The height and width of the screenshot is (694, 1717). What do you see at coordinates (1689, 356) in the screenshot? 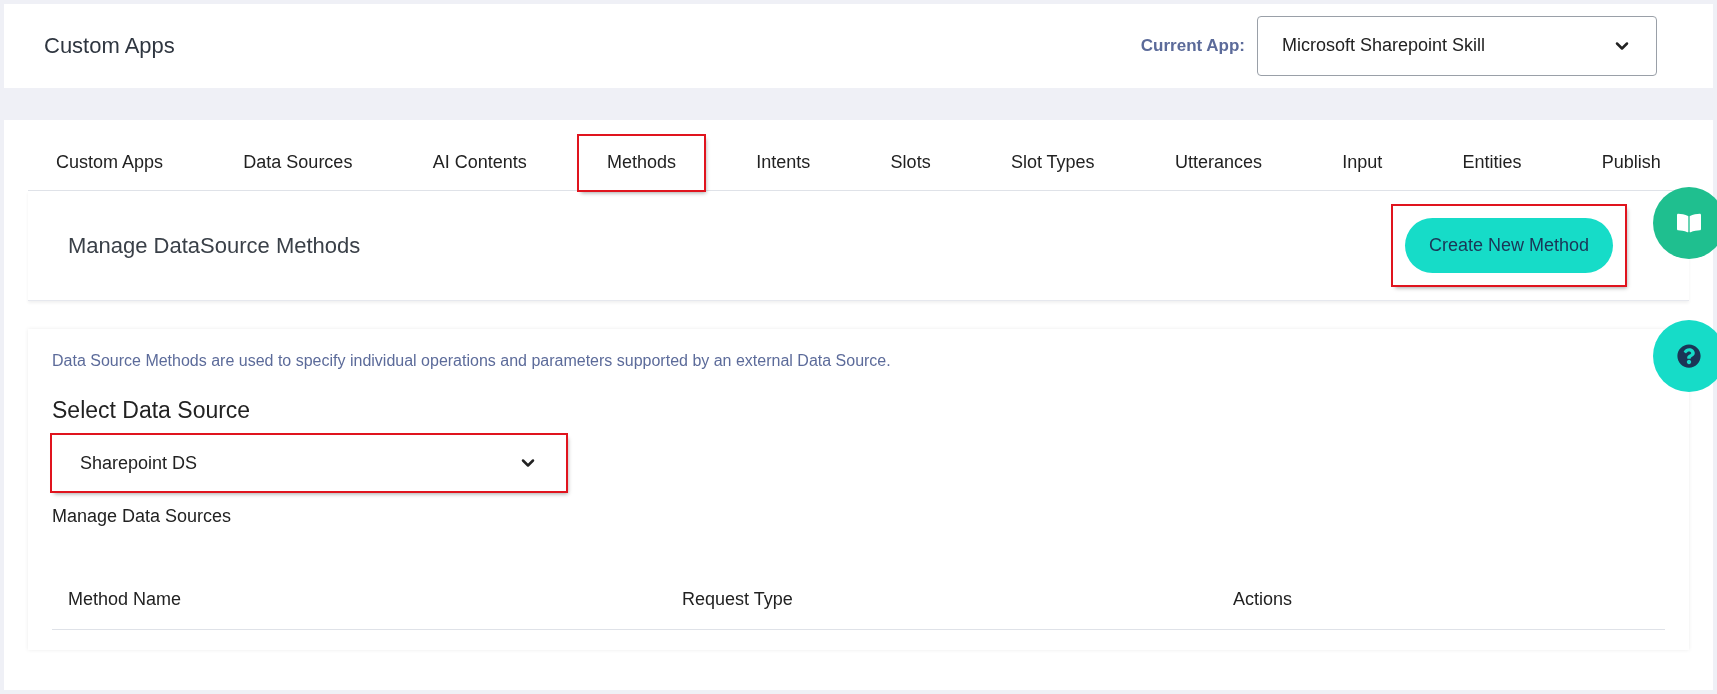
I see `help-icon` at bounding box center [1689, 356].